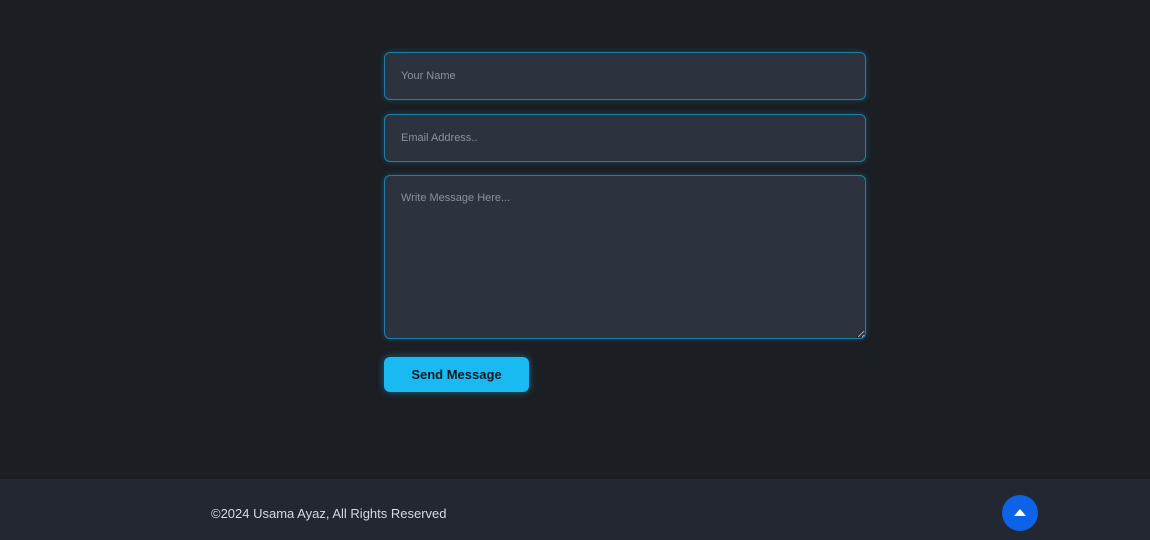  I want to click on back-to-top-button, so click(1020, 513).